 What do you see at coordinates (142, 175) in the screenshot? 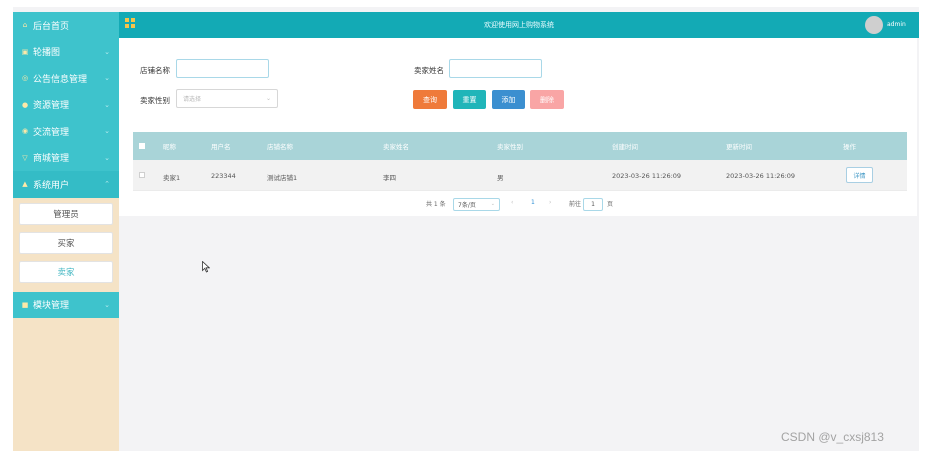
I see `row-checkbox` at bounding box center [142, 175].